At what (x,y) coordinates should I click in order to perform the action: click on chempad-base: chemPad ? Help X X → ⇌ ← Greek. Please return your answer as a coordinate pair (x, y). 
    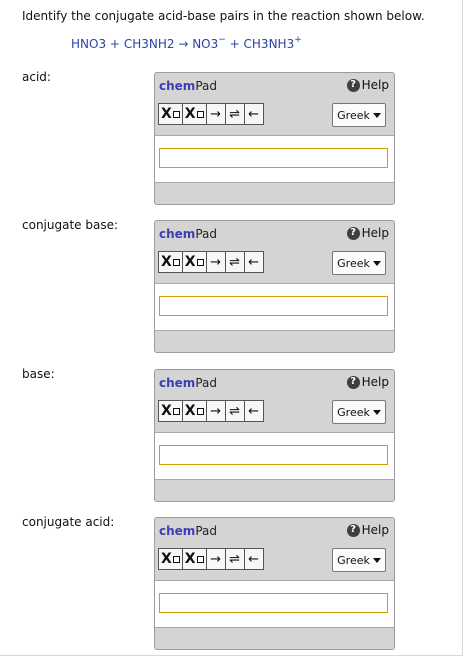
    Looking at the image, I should click on (274, 435).